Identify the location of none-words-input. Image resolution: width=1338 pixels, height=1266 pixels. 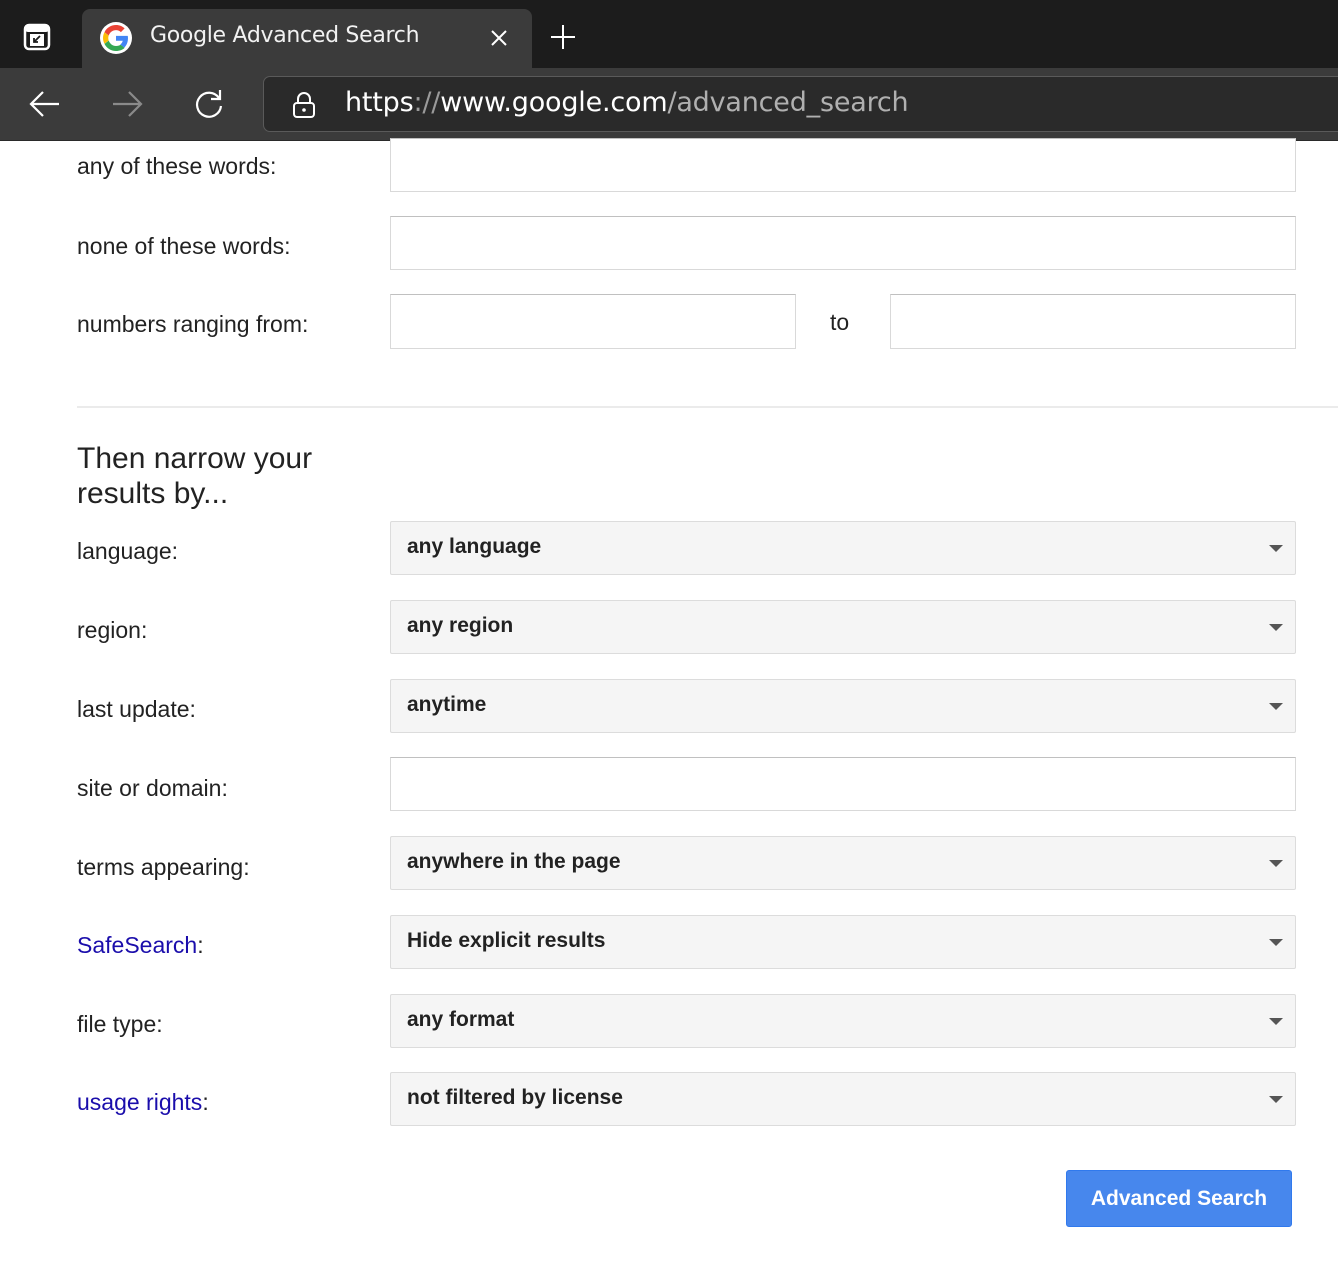
(843, 243).